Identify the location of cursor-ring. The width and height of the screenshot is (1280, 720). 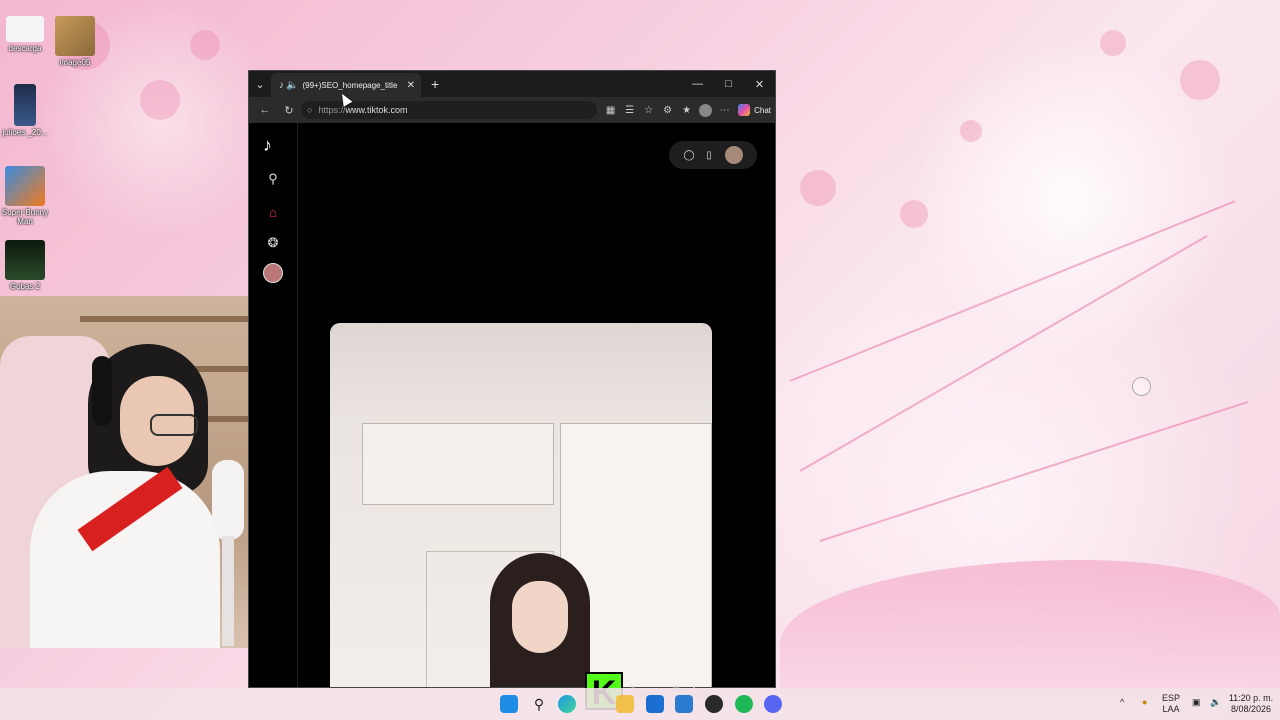
(1141, 386).